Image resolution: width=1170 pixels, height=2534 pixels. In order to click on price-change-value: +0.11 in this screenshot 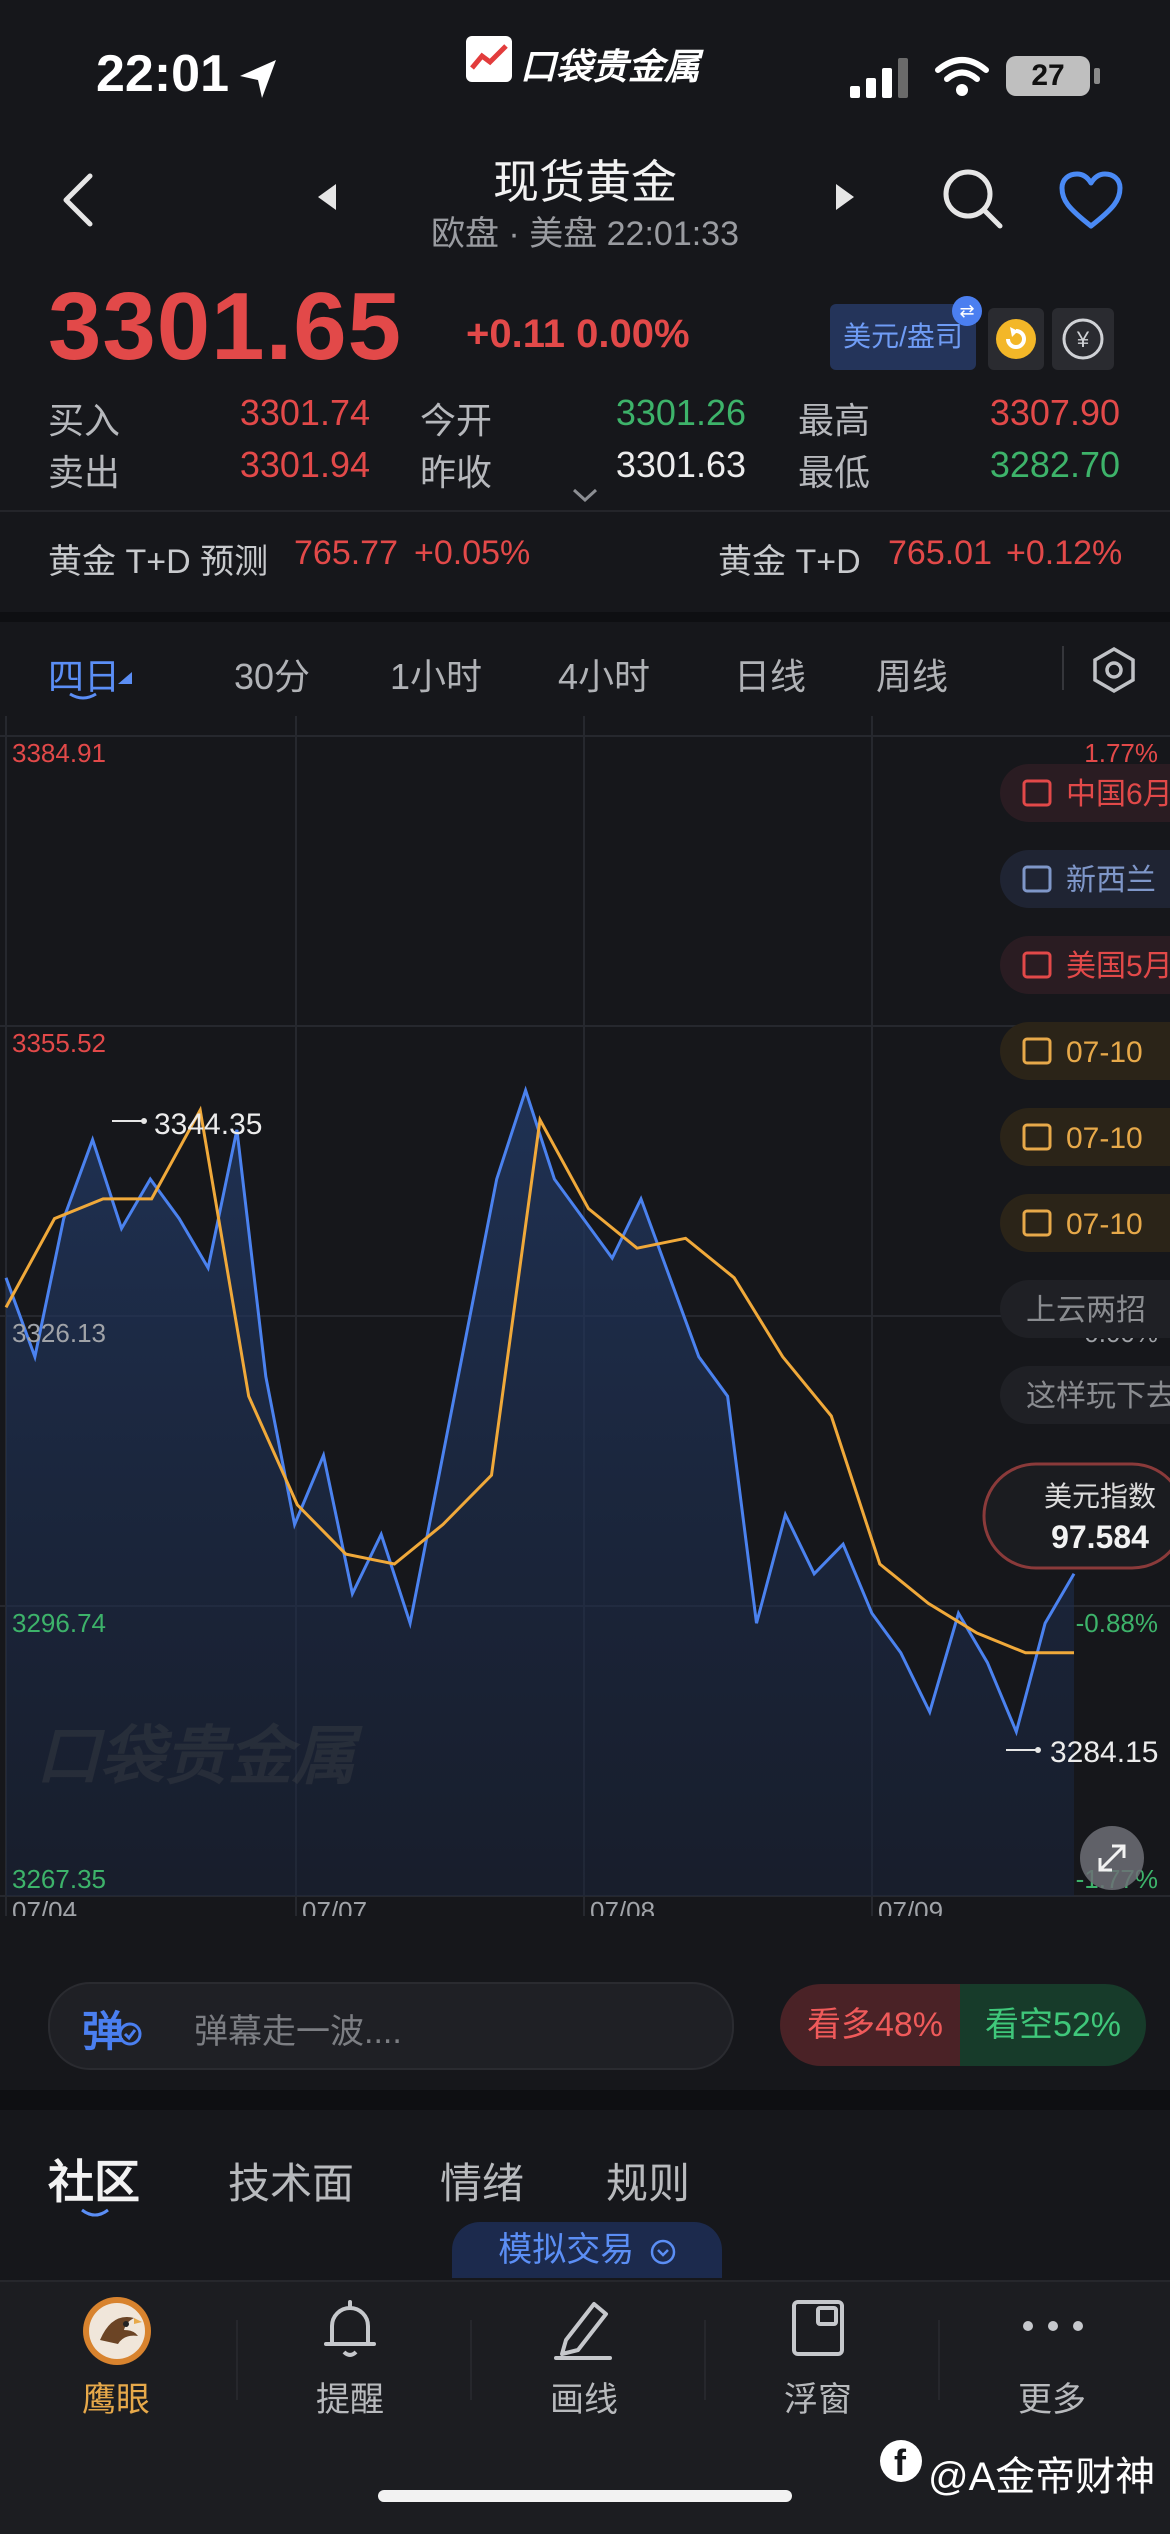, I will do `click(516, 334)`.